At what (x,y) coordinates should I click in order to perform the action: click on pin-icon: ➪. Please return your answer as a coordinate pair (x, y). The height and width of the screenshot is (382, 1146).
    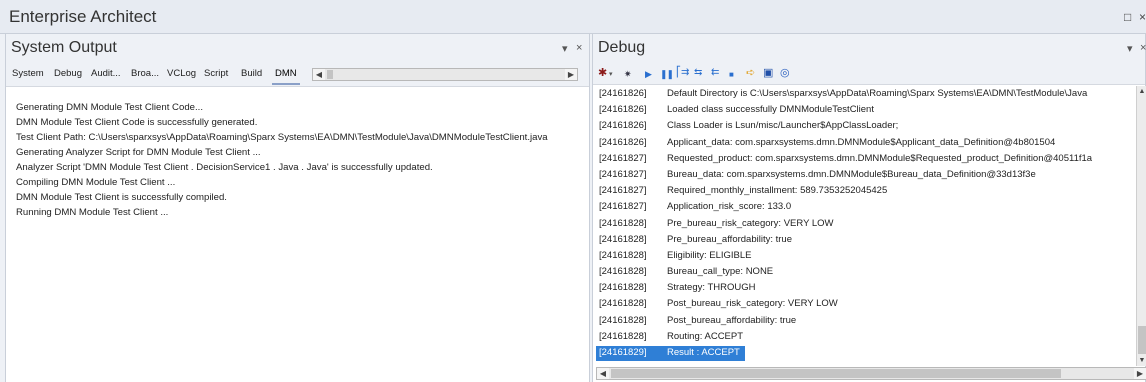
    Looking at the image, I should click on (750, 73).